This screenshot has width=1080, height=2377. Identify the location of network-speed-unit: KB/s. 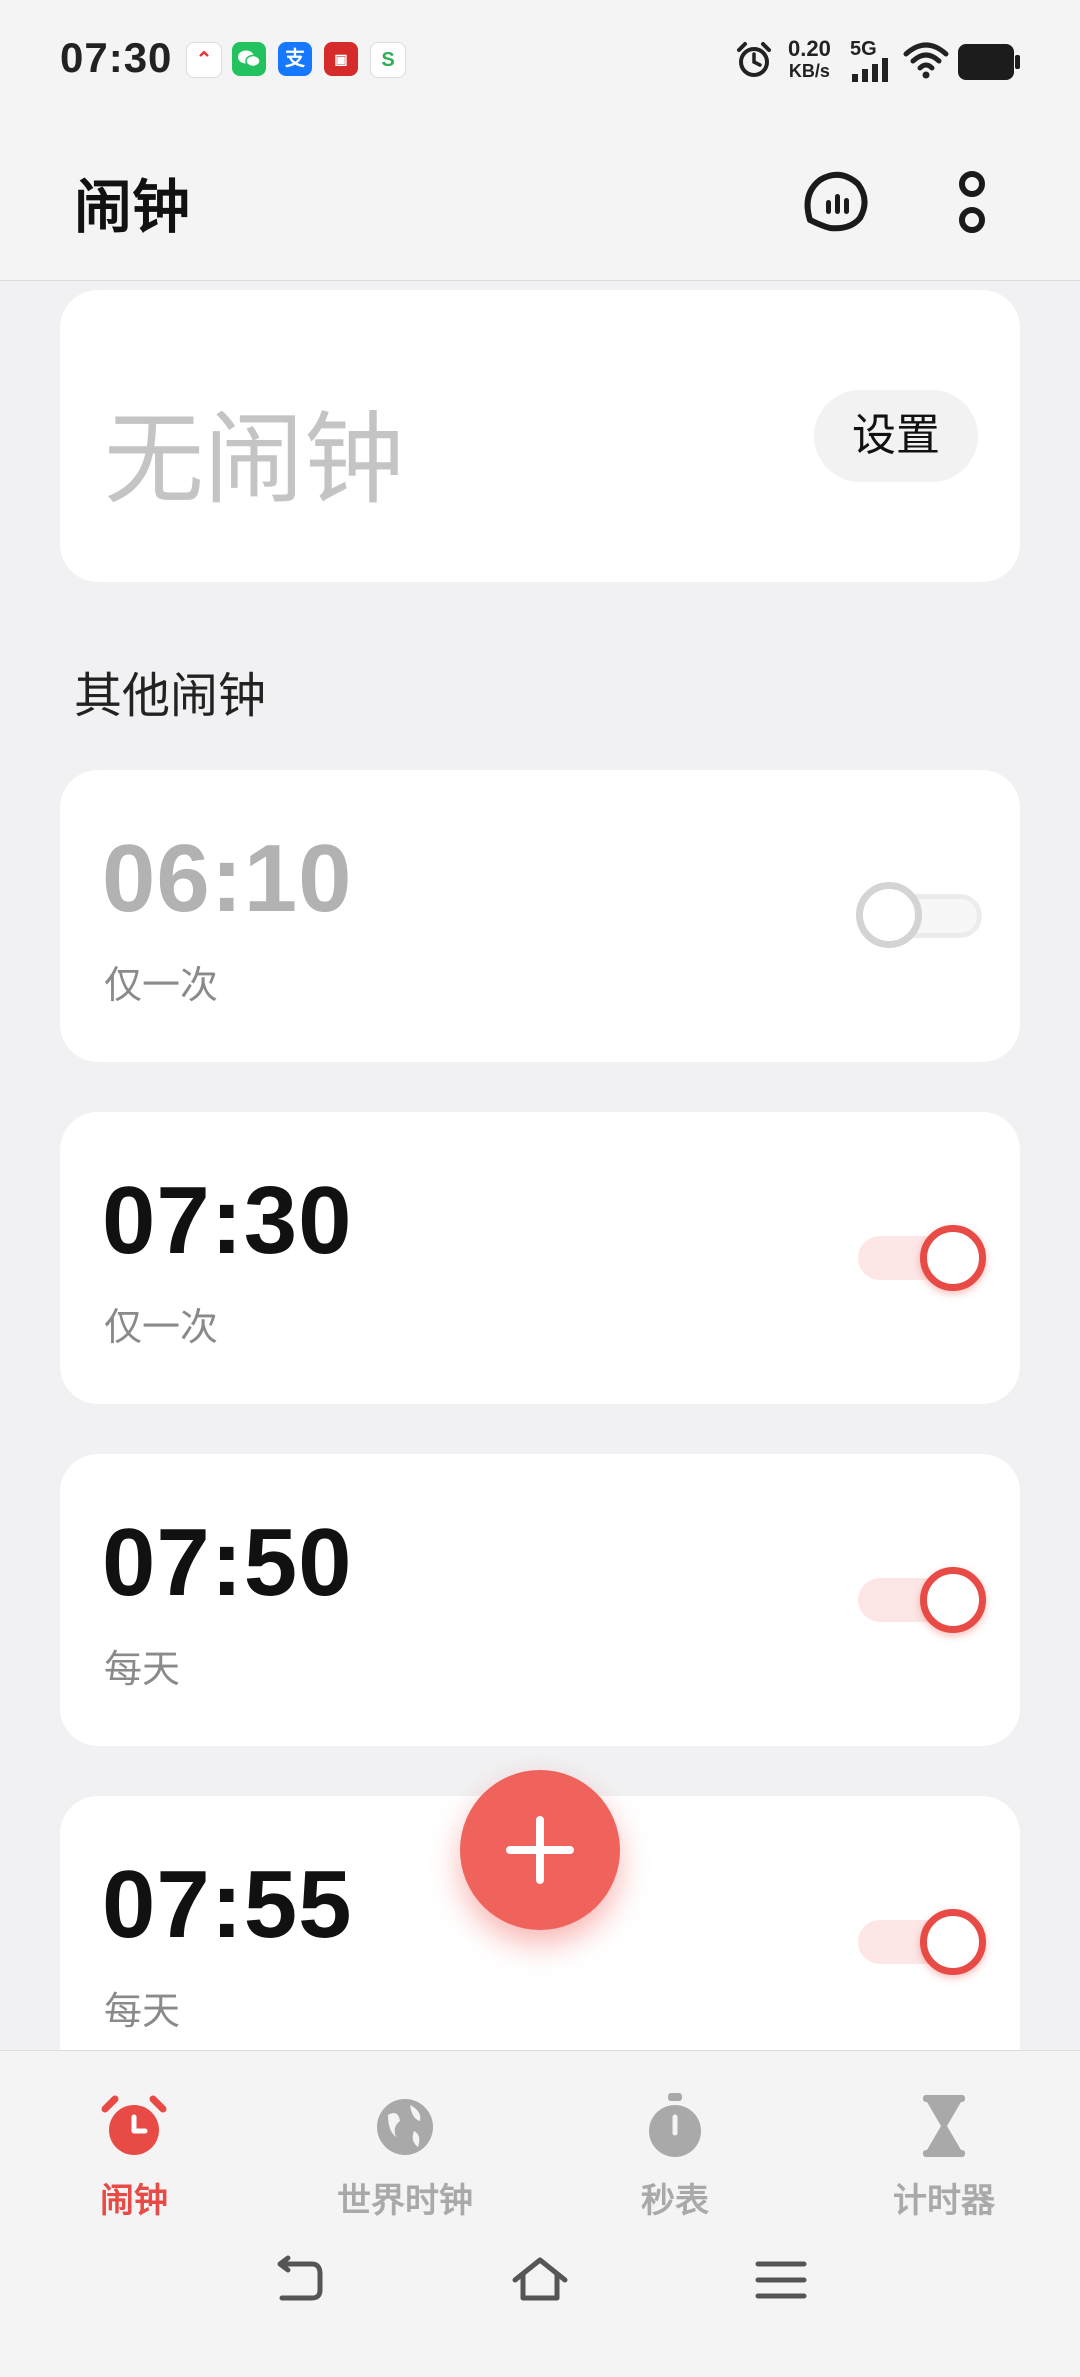
(809, 71).